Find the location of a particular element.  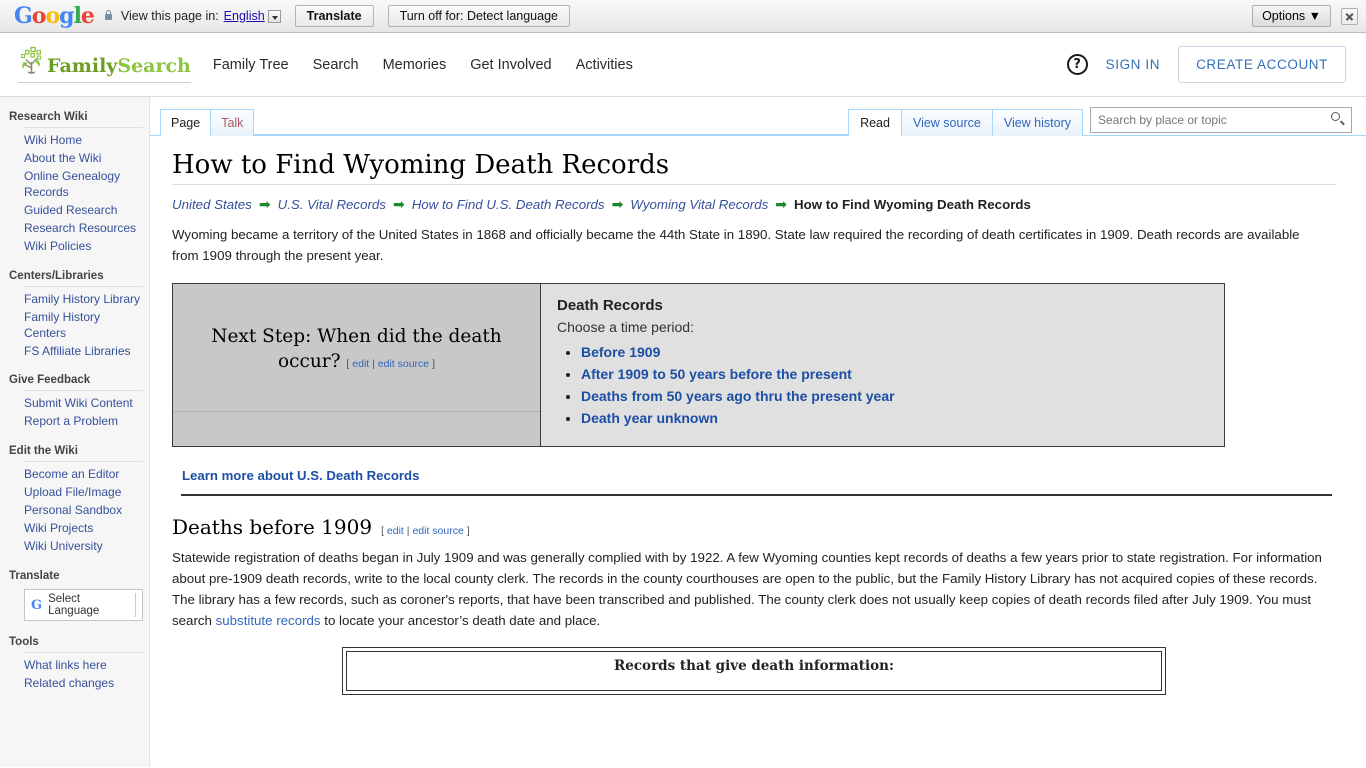

translate-button: Translate is located at coordinates (334, 16).